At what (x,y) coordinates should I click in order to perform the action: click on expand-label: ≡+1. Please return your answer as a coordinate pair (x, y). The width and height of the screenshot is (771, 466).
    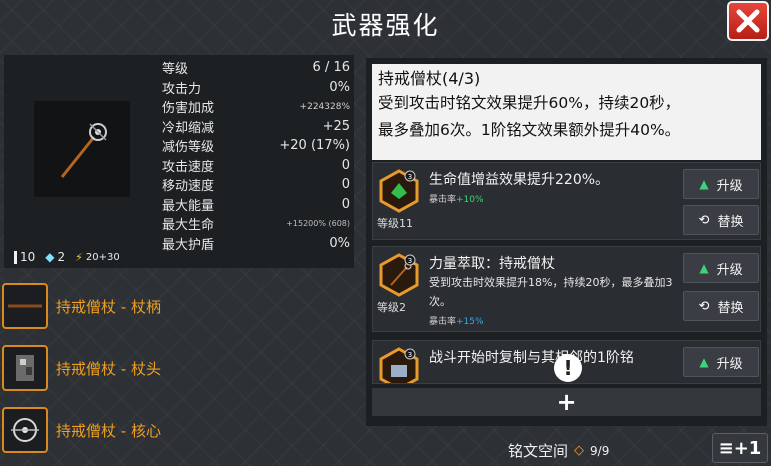
    Looking at the image, I should click on (740, 448).